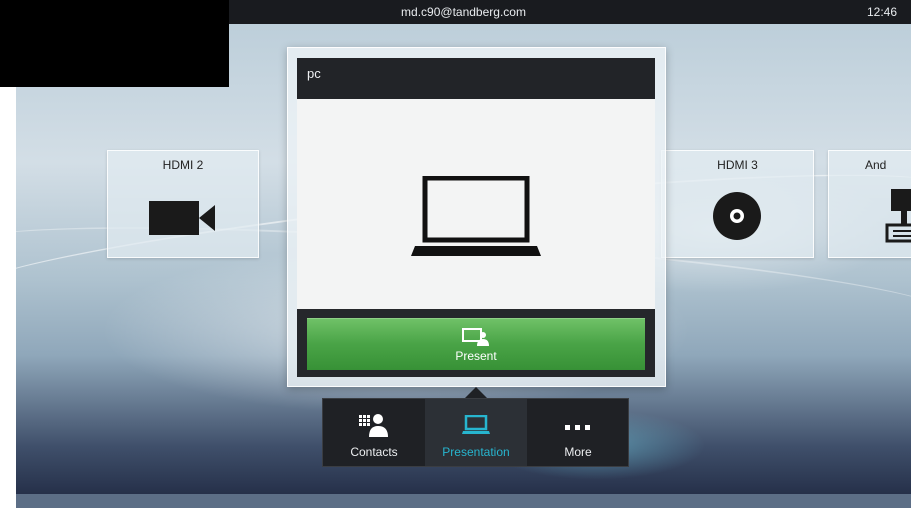 Image resolution: width=911 pixels, height=515 pixels. I want to click on source-label: HDMI 3, so click(737, 165).